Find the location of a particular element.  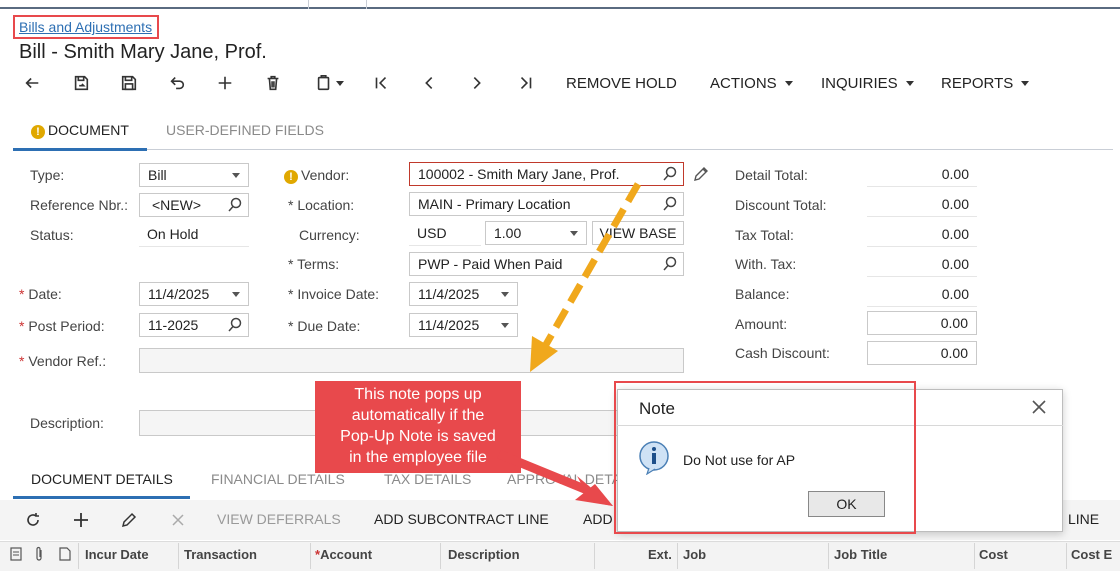

refresh-icon is located at coordinates (33, 520).